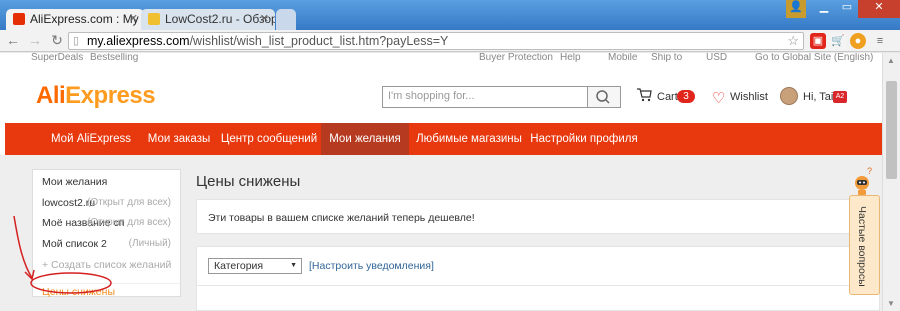 This screenshot has height=311, width=900. I want to click on divider, so click(539, 285).